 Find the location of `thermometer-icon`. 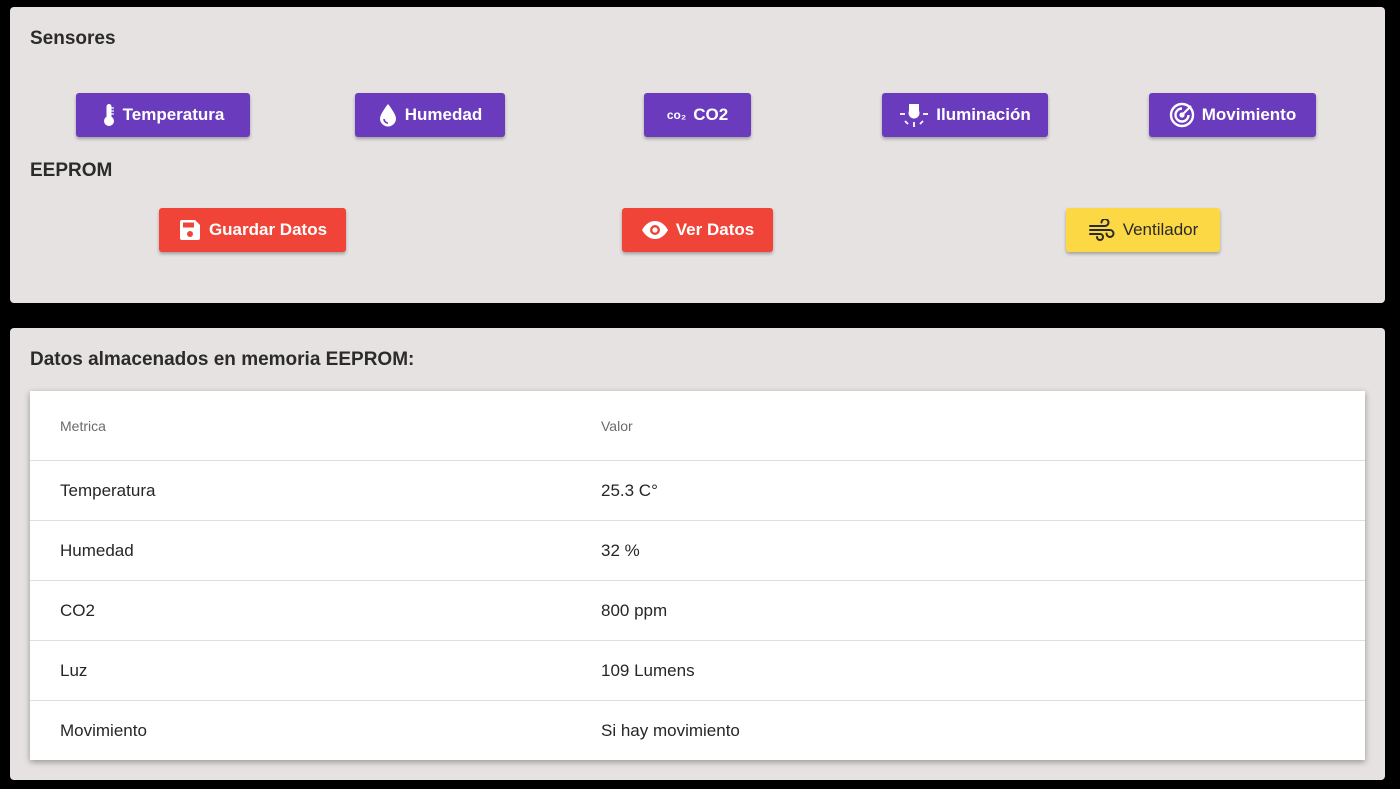

thermometer-icon is located at coordinates (109, 115).